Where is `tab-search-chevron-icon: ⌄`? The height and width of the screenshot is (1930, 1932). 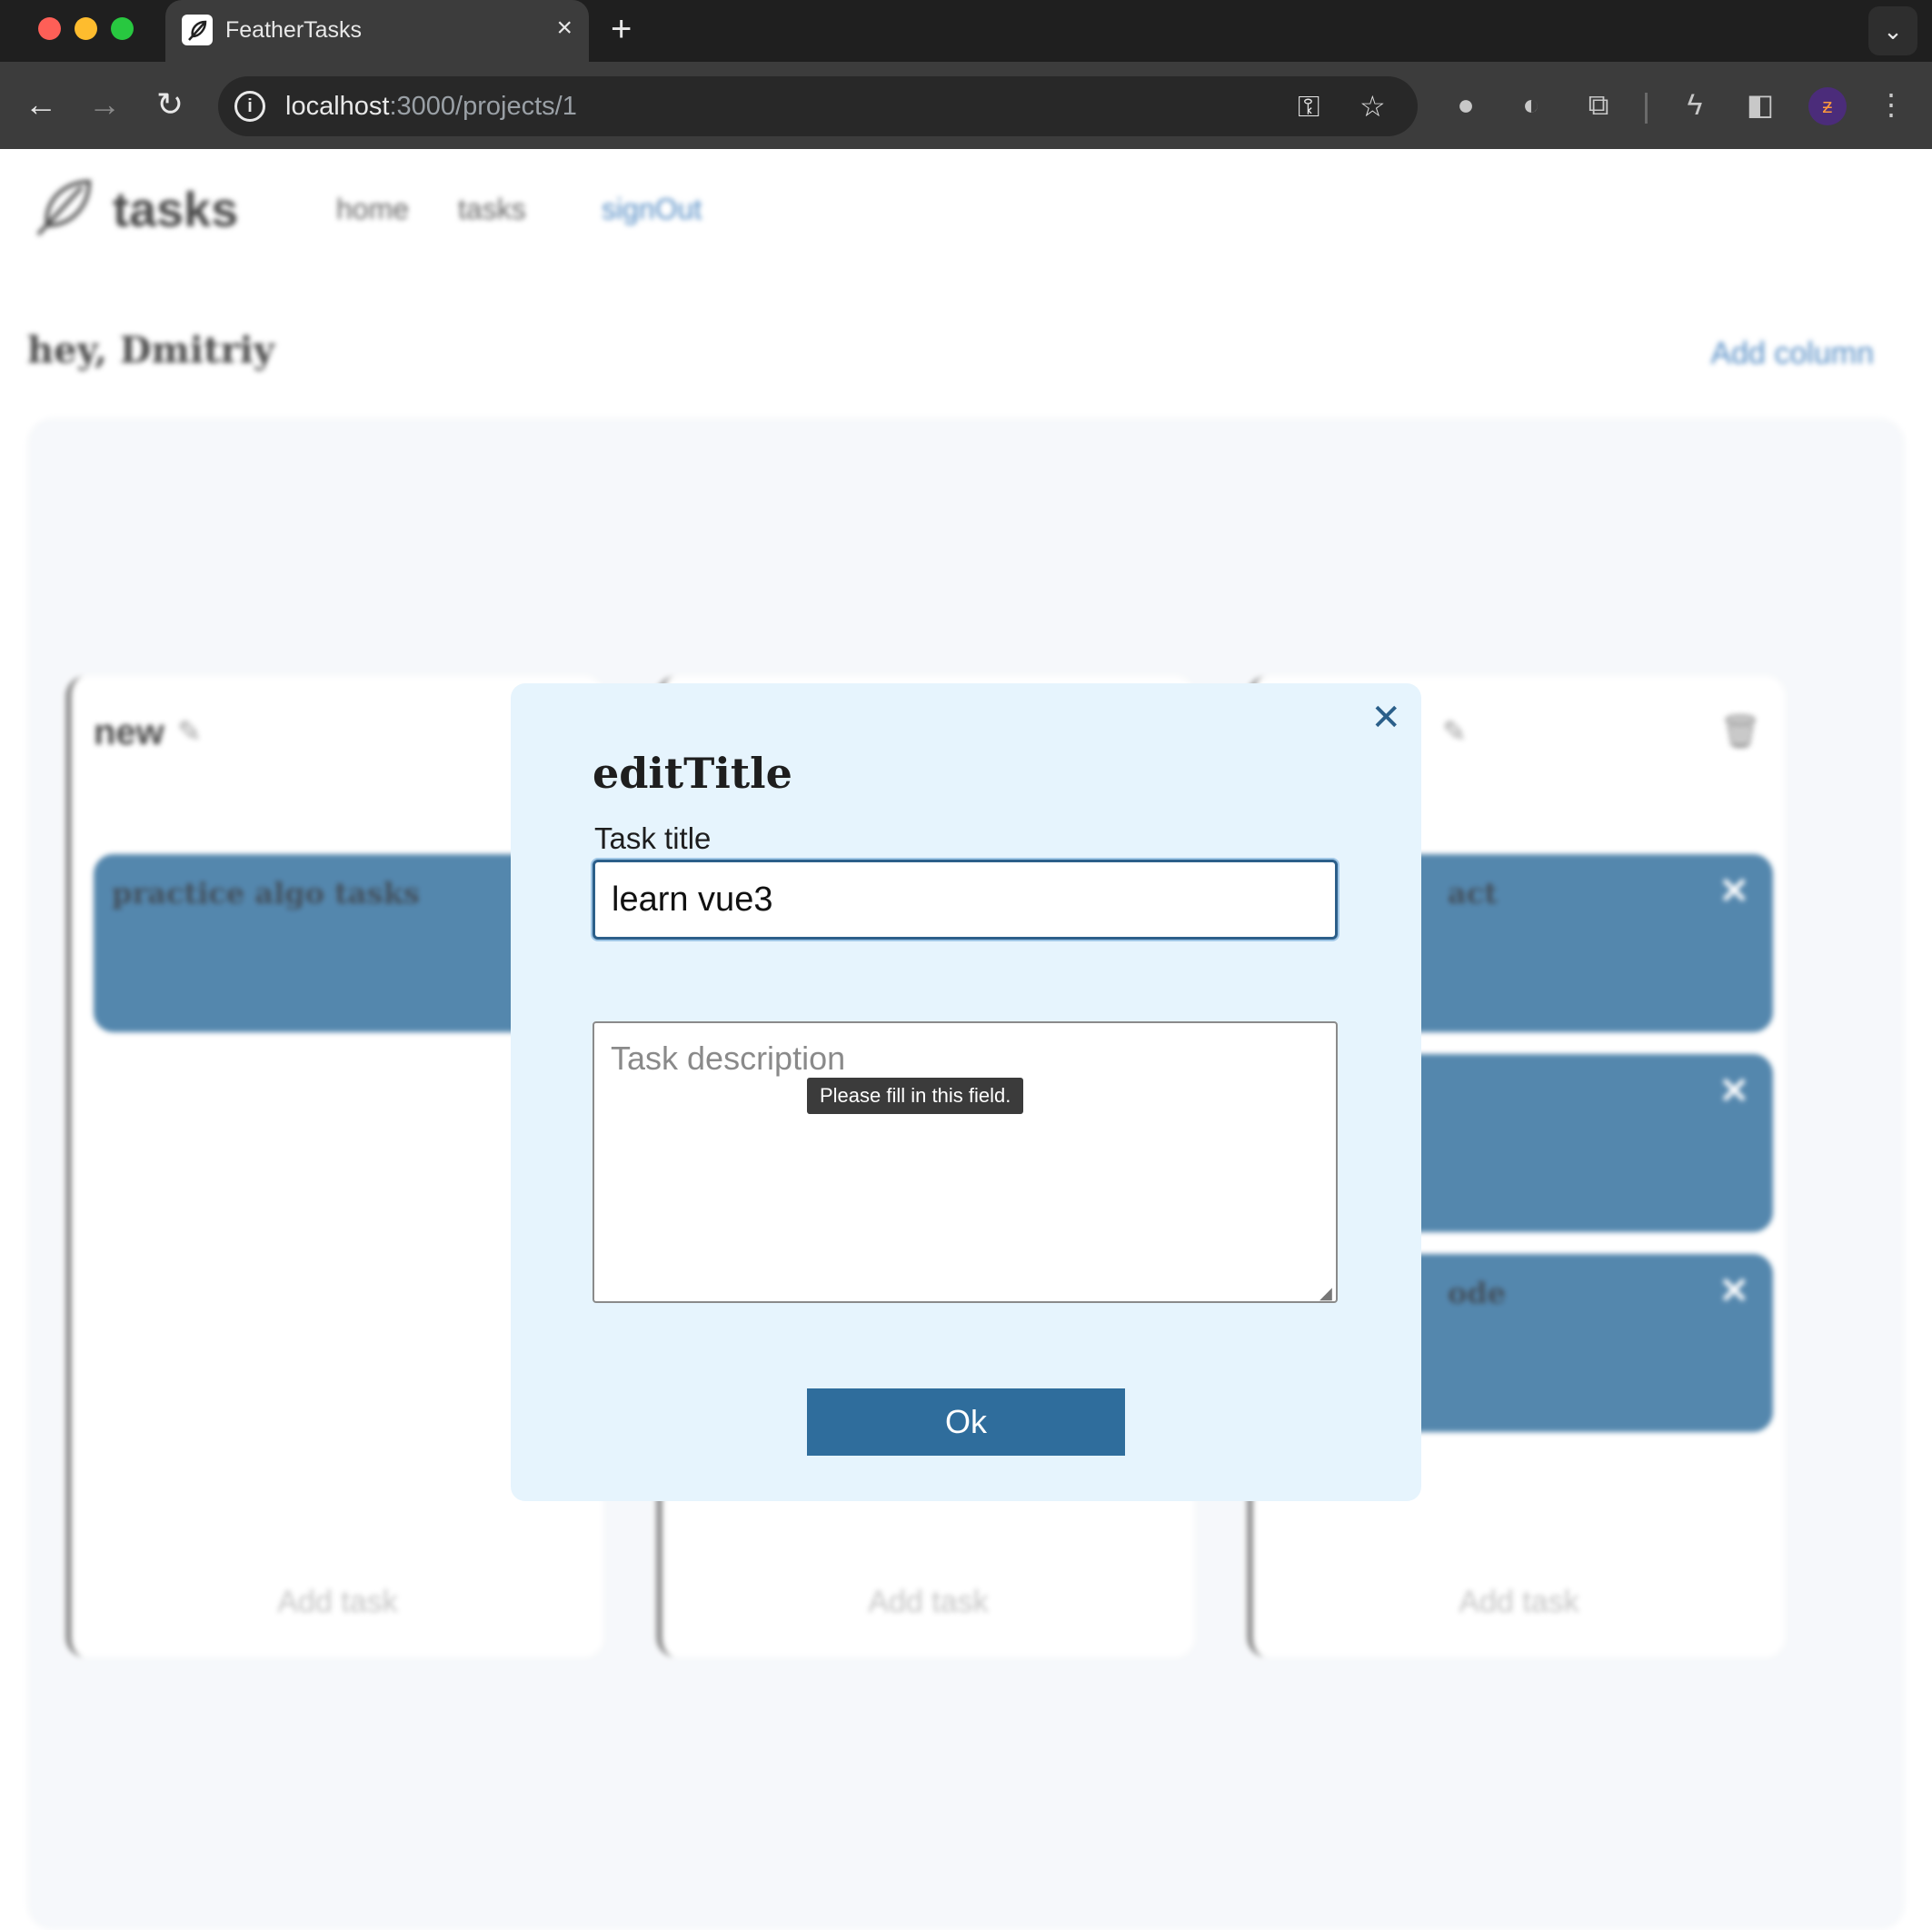
tab-search-chevron-icon: ⌄ is located at coordinates (1892, 30).